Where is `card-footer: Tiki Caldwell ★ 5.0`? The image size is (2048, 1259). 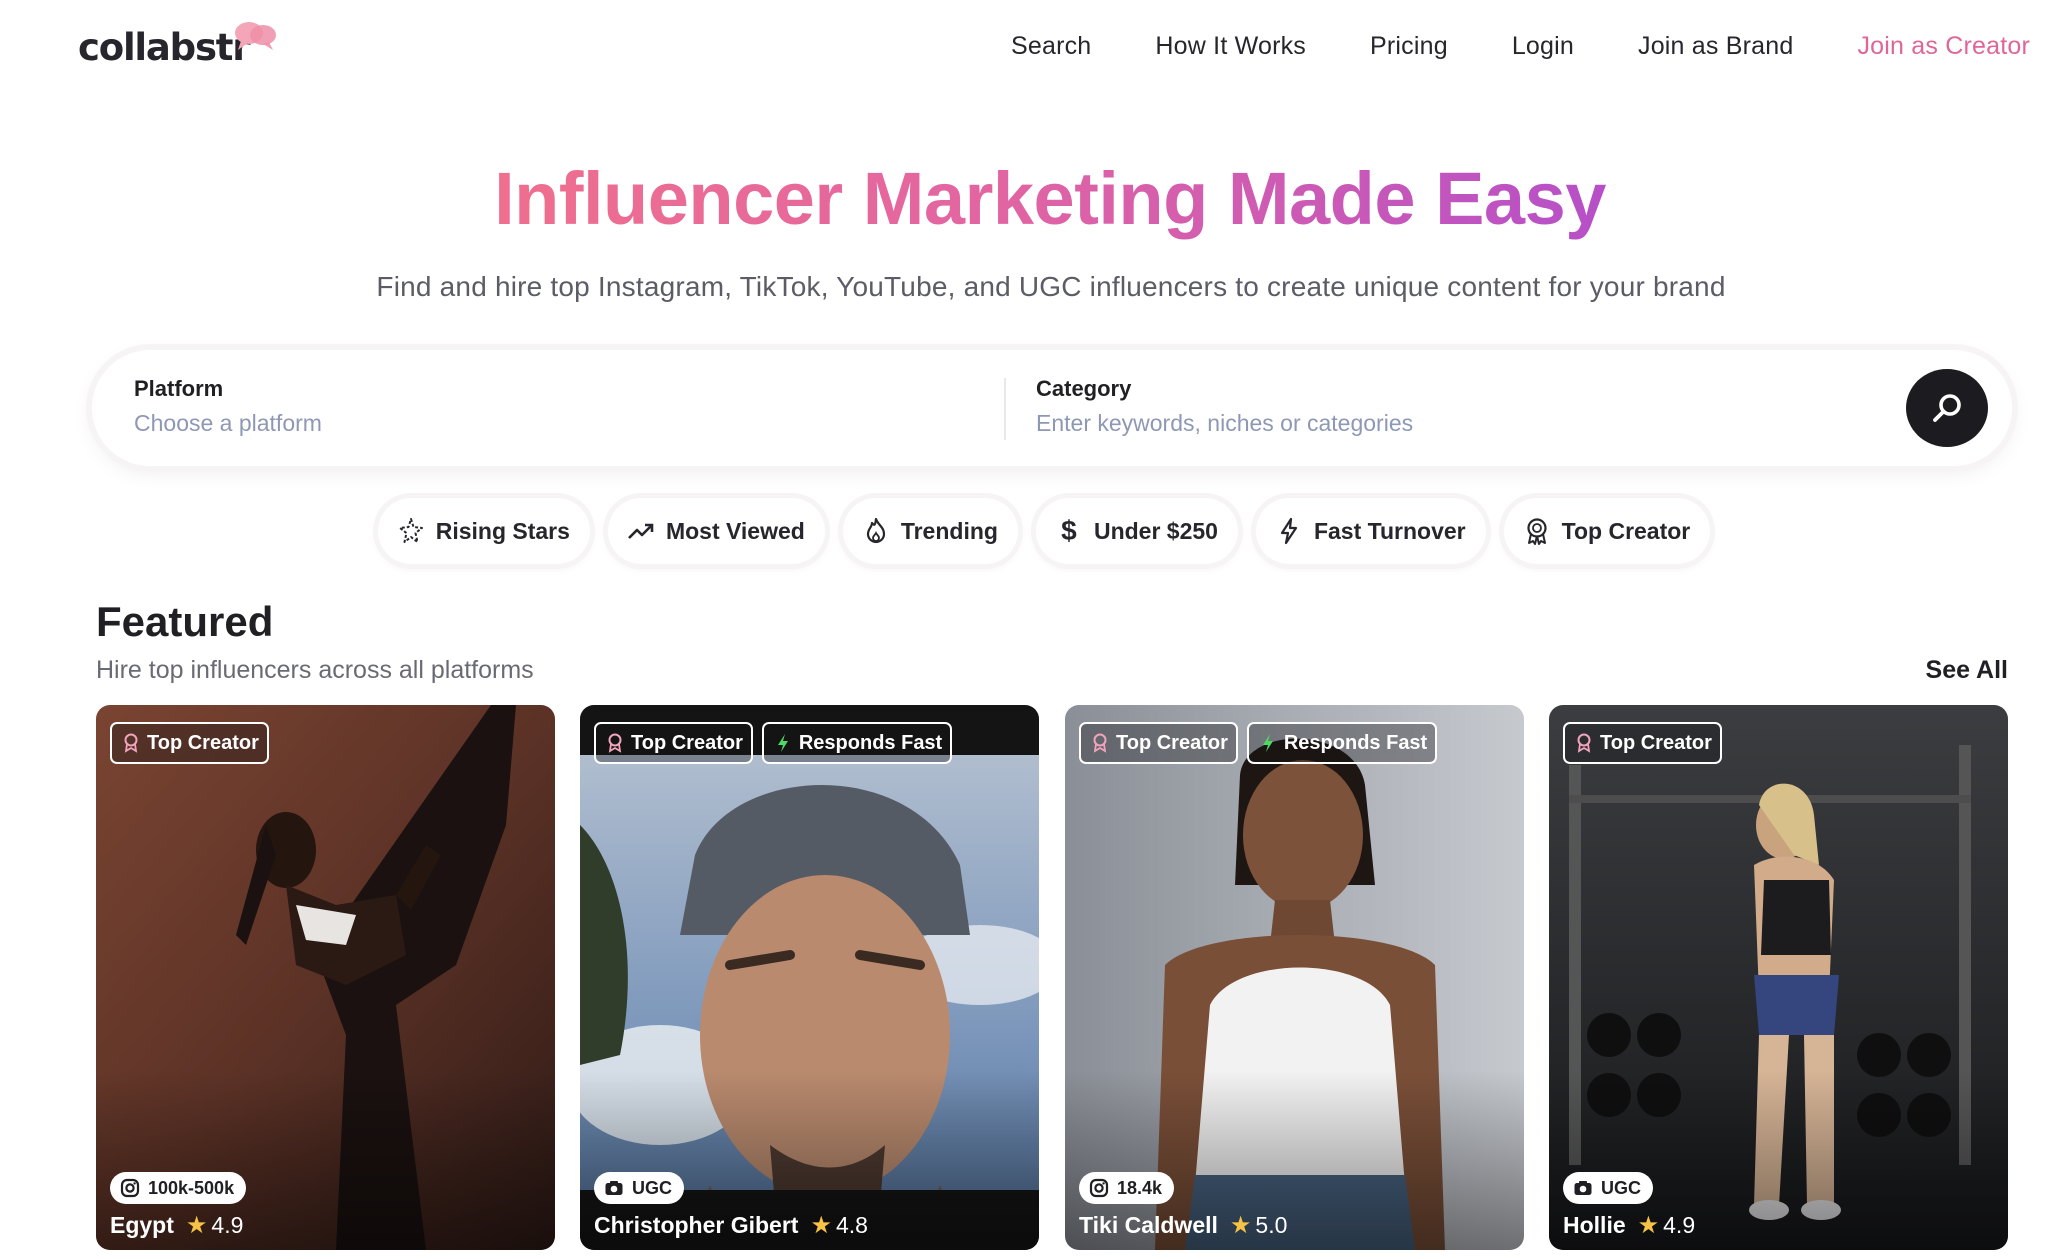
card-footer: Tiki Caldwell ★ 5.0 is located at coordinates (1183, 1225).